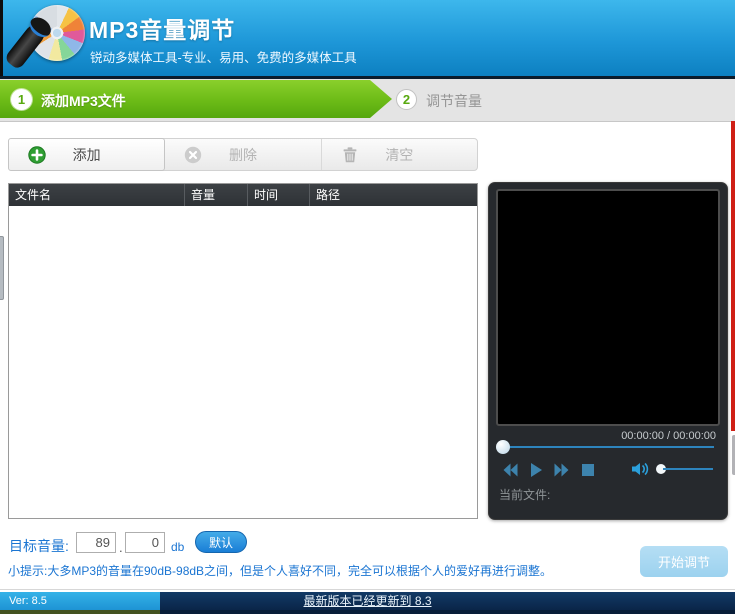 This screenshot has height=614, width=735. What do you see at coordinates (641, 469) in the screenshot?
I see `speaker-icon` at bounding box center [641, 469].